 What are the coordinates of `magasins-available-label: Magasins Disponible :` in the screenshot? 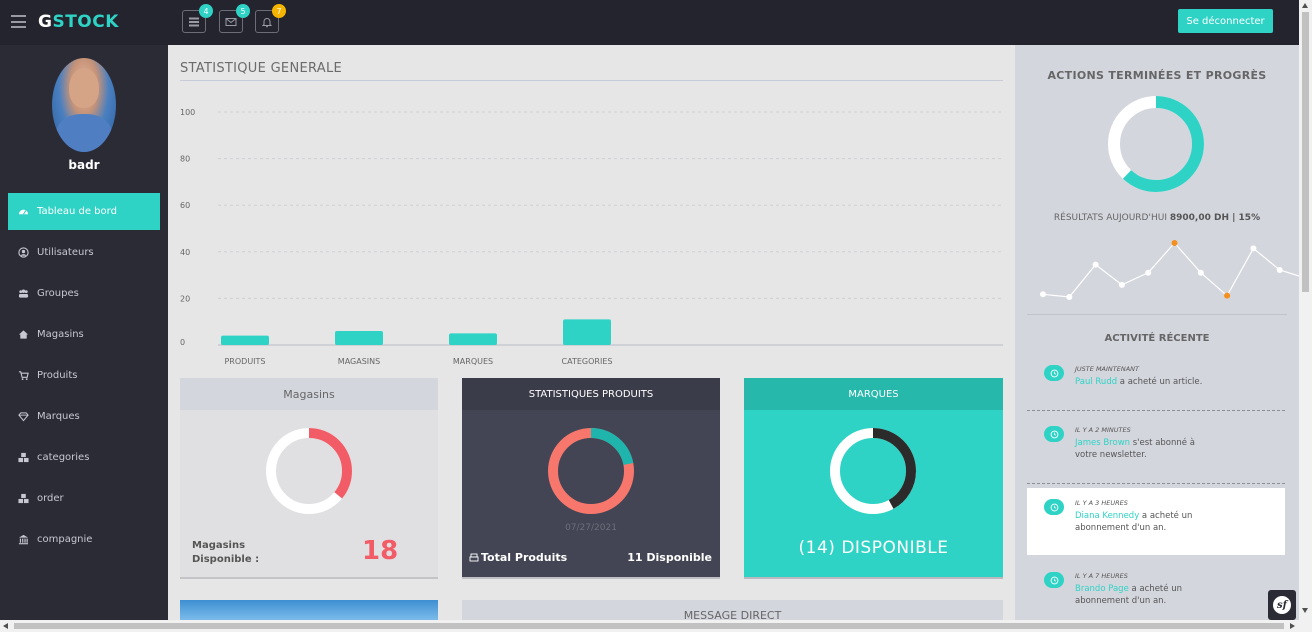 It's located at (226, 552).